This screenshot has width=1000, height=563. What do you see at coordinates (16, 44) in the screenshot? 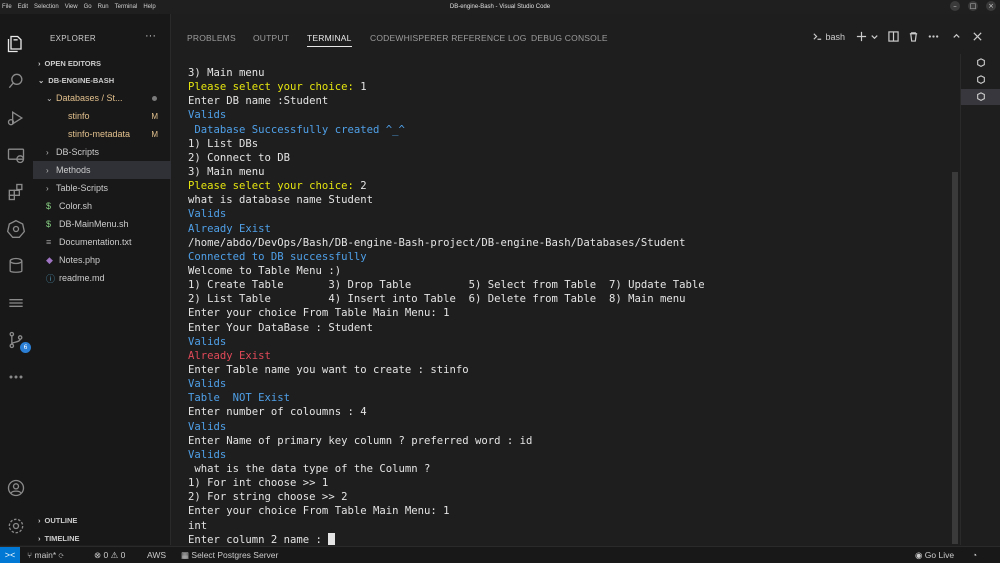
I see `files-icon` at bounding box center [16, 44].